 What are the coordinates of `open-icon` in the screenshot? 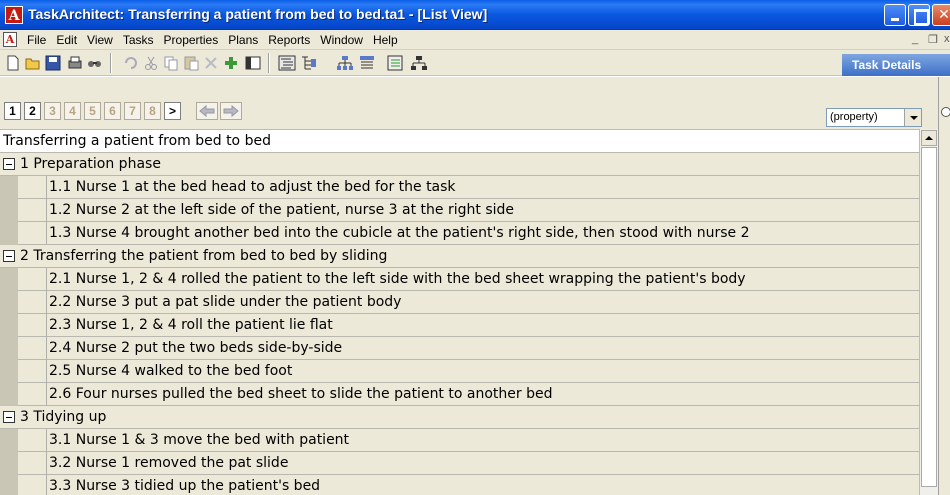 It's located at (33, 63).